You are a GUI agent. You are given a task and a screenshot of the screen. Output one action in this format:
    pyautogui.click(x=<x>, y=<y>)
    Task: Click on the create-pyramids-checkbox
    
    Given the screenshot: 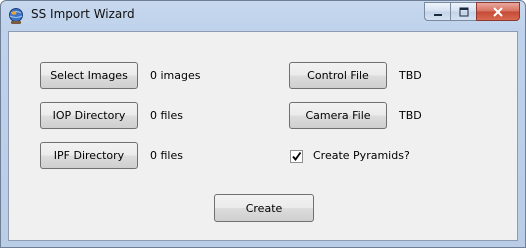 What is the action you would take?
    pyautogui.click(x=296, y=156)
    